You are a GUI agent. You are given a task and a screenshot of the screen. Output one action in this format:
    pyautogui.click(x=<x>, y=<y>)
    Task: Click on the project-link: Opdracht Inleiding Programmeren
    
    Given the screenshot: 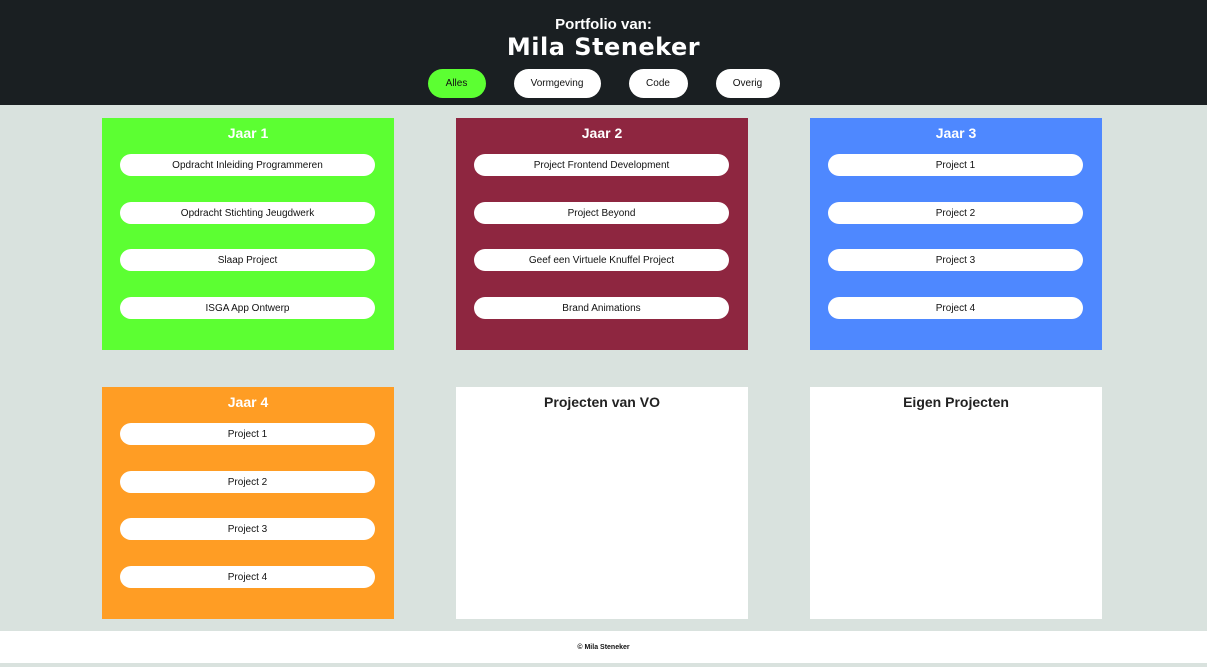 What is the action you would take?
    pyautogui.click(x=247, y=165)
    